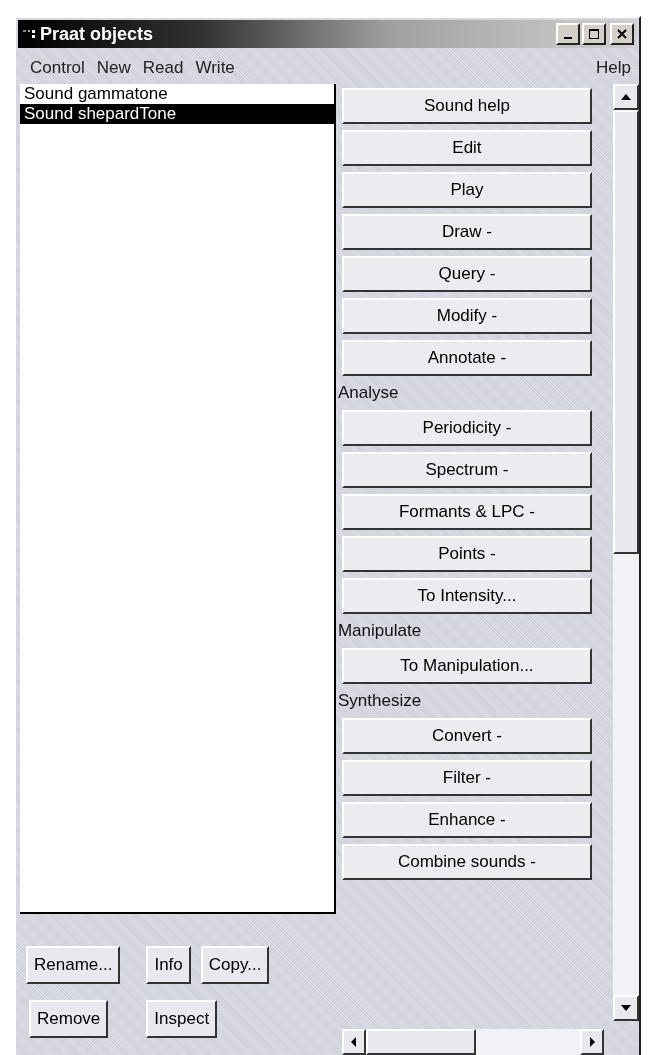 Image resolution: width=655 pixels, height=1055 pixels. What do you see at coordinates (380, 631) in the screenshot?
I see `section-label: Manipulate` at bounding box center [380, 631].